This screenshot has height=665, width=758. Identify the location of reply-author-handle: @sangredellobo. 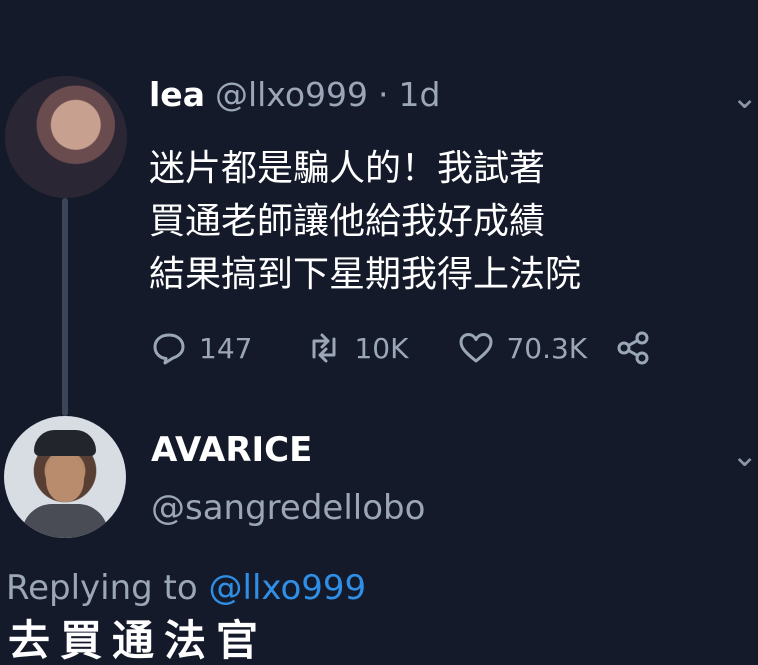
(288, 508).